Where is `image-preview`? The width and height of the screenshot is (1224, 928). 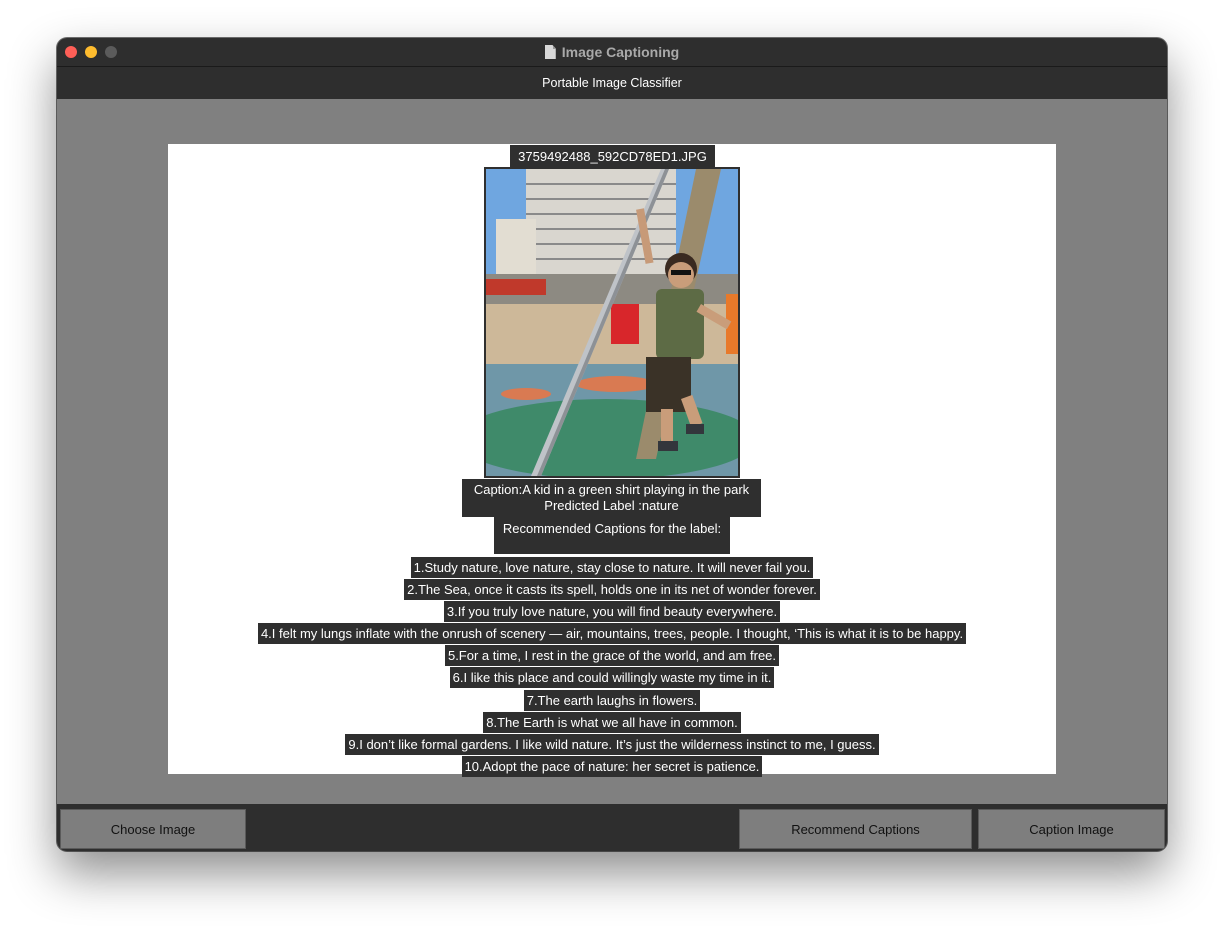
image-preview is located at coordinates (612, 322).